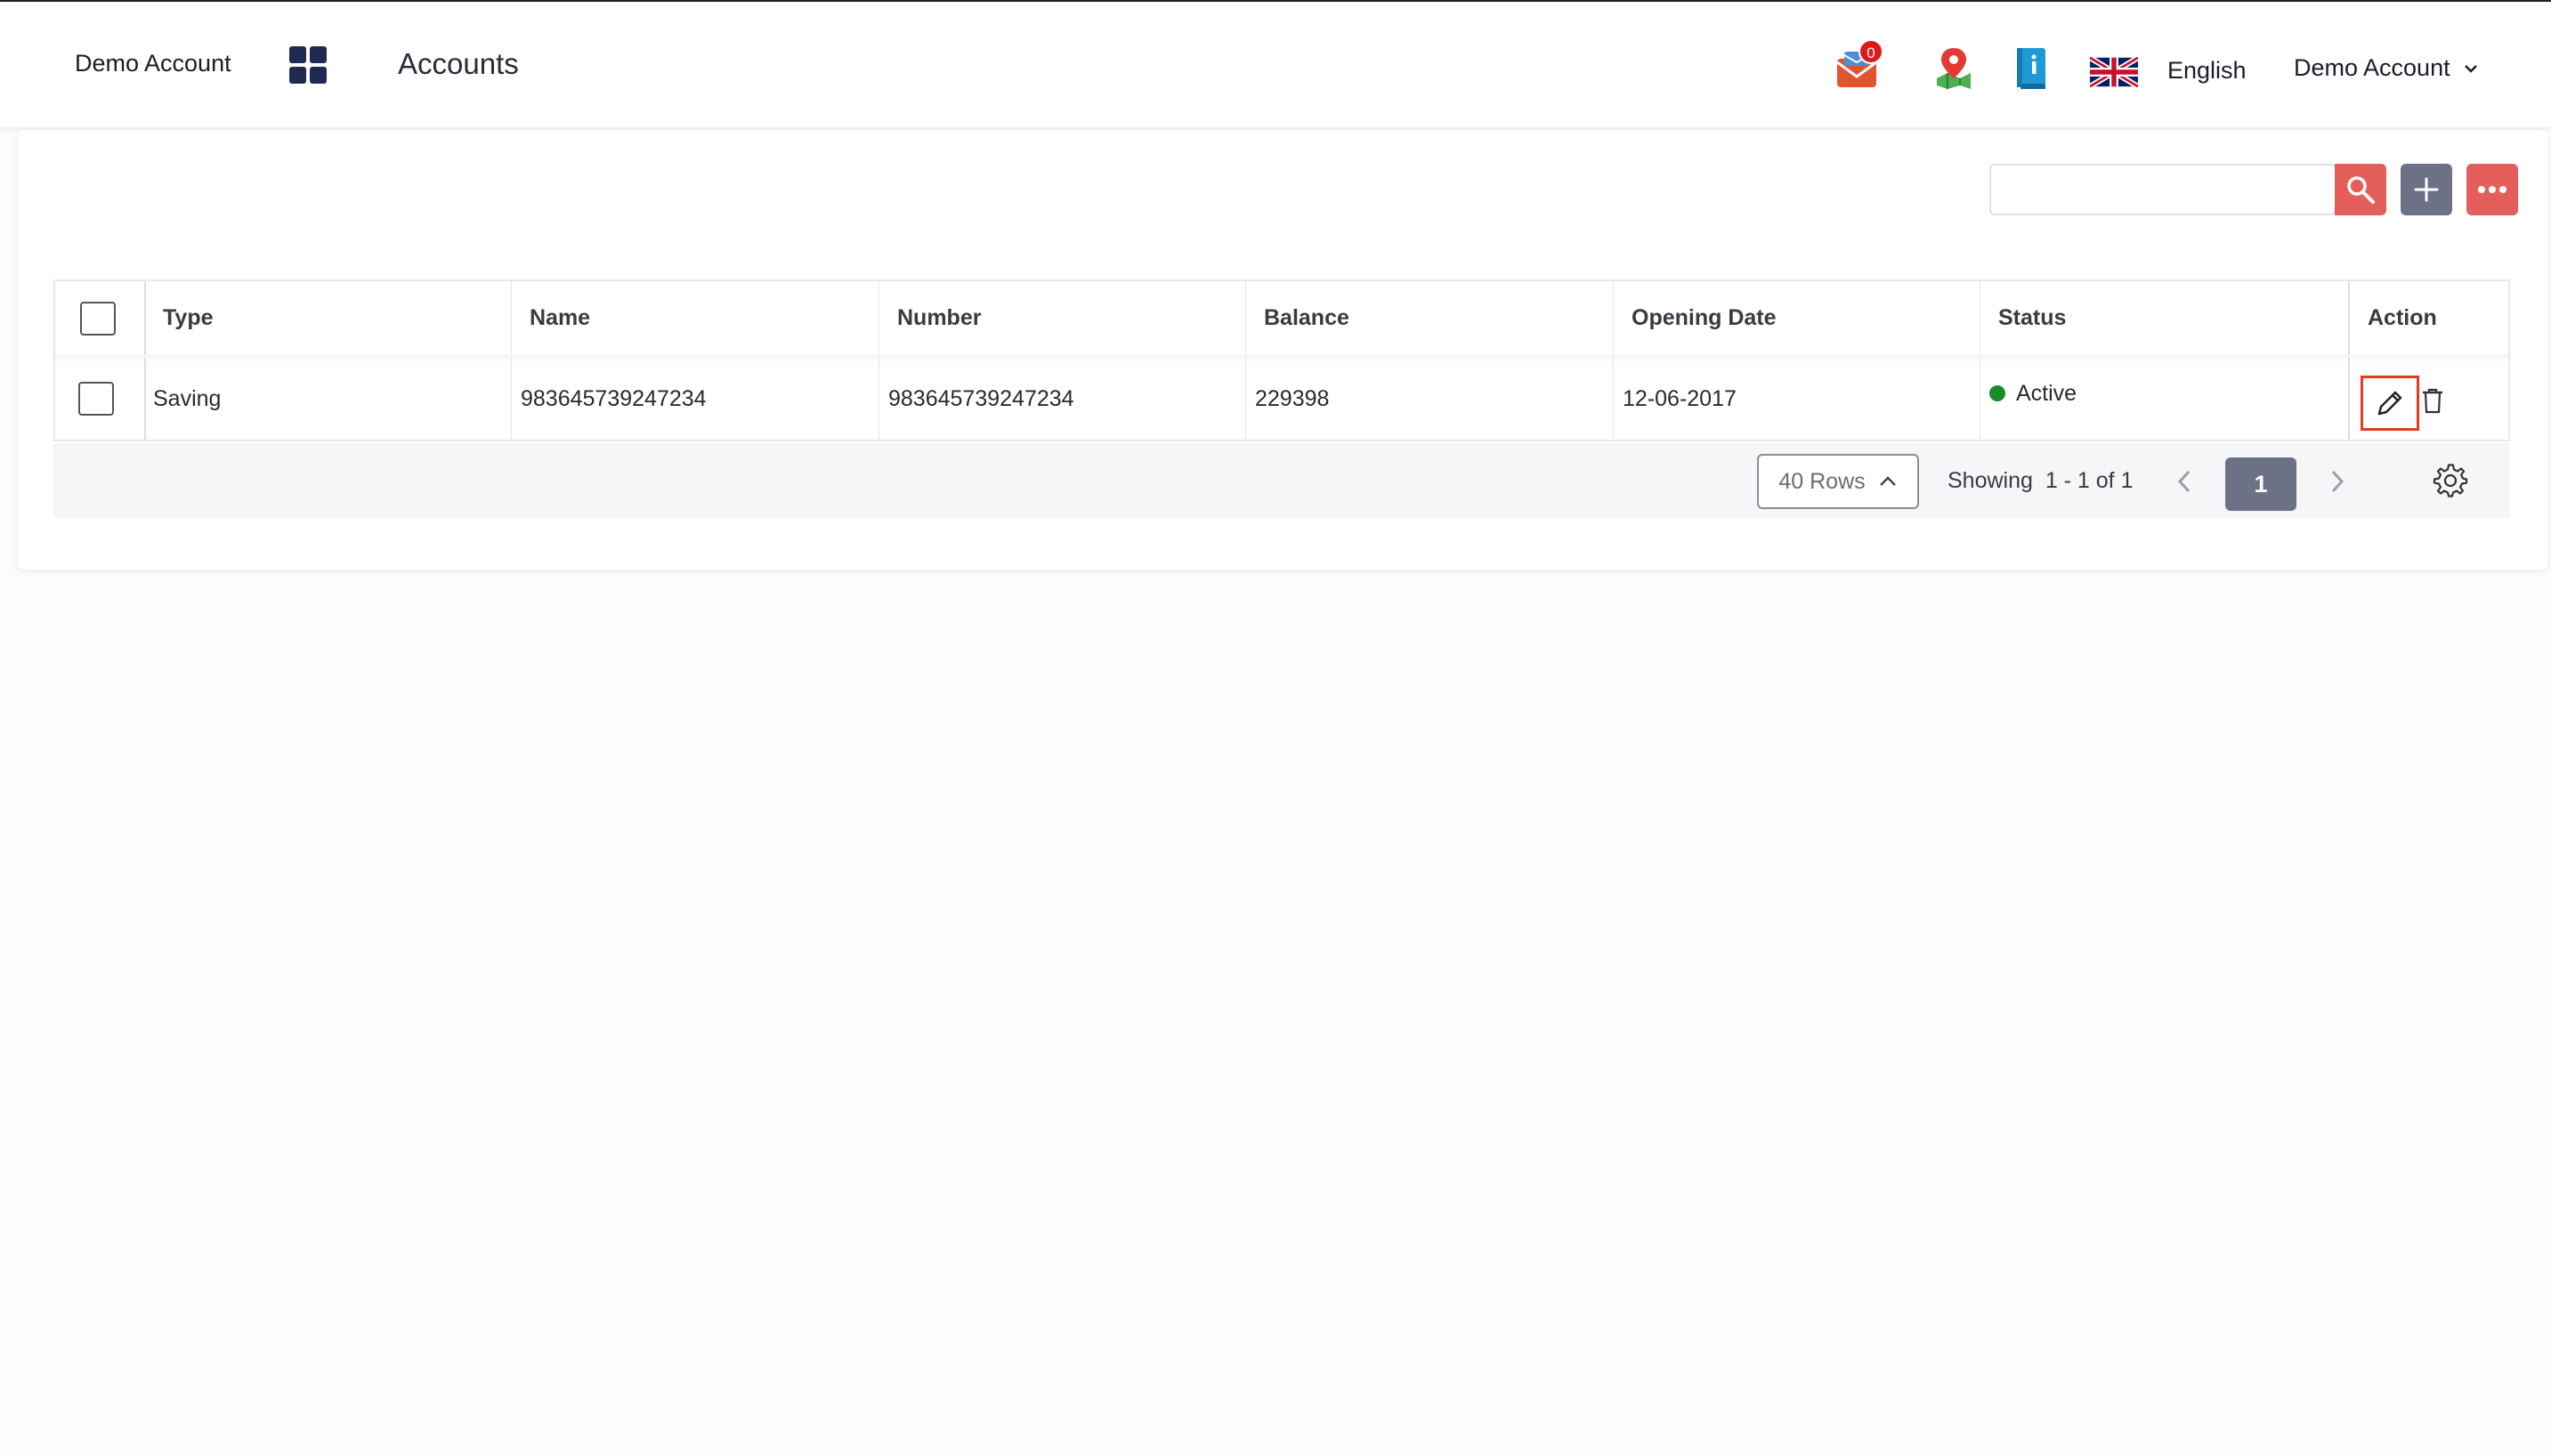 The image size is (2551, 1456). What do you see at coordinates (981, 398) in the screenshot?
I see `cell-number: 983645739247234` at bounding box center [981, 398].